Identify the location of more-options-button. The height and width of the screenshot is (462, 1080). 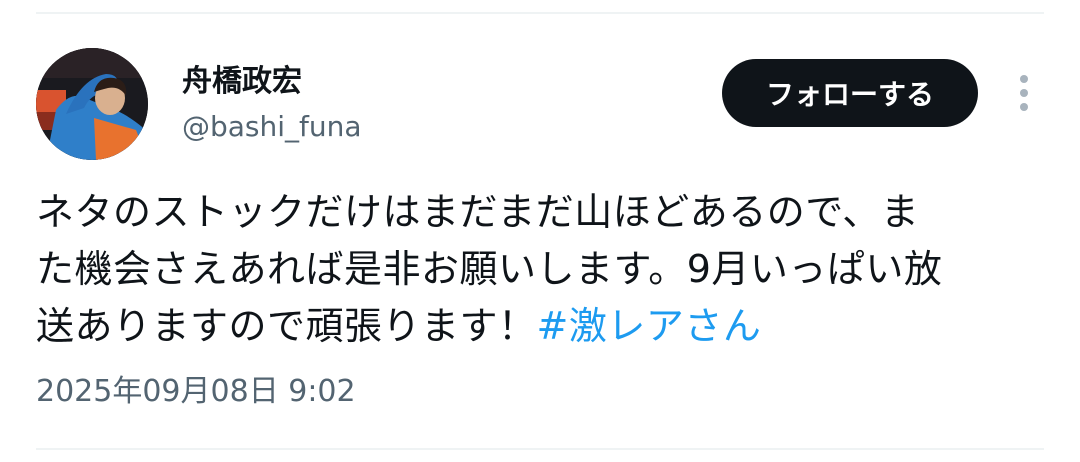
(1024, 93).